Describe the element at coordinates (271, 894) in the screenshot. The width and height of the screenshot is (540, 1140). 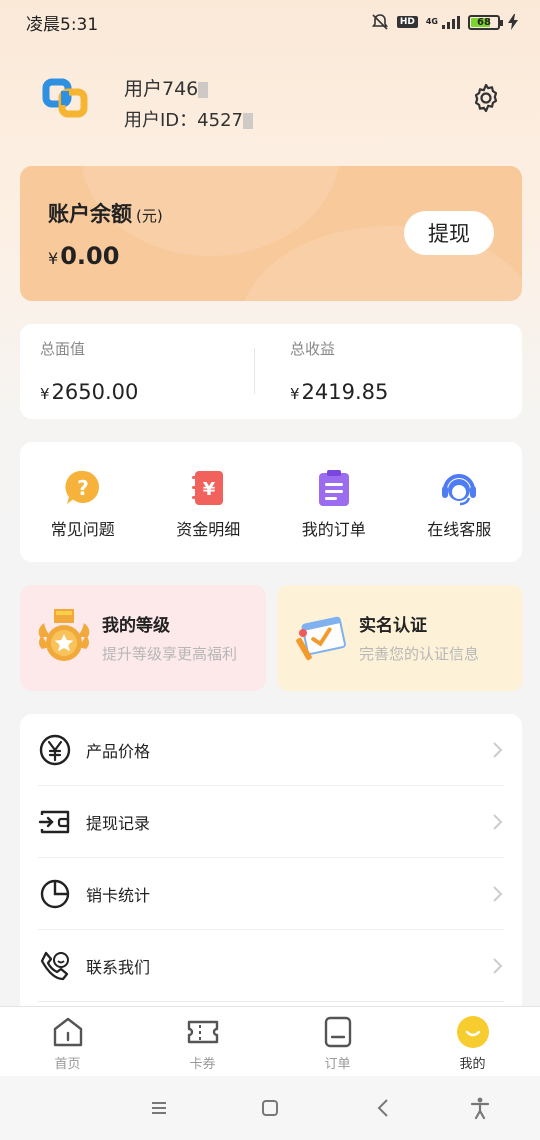
I see `menu-card-stats: 销卡统计` at that location.